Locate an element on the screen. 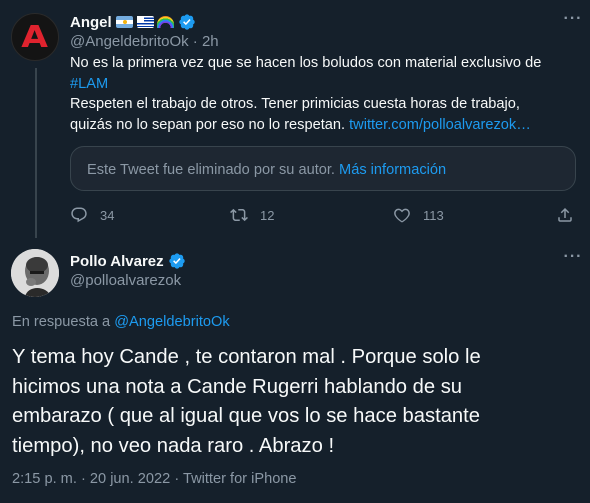 The image size is (590, 503). retweet-button: 12 is located at coordinates (252, 215).